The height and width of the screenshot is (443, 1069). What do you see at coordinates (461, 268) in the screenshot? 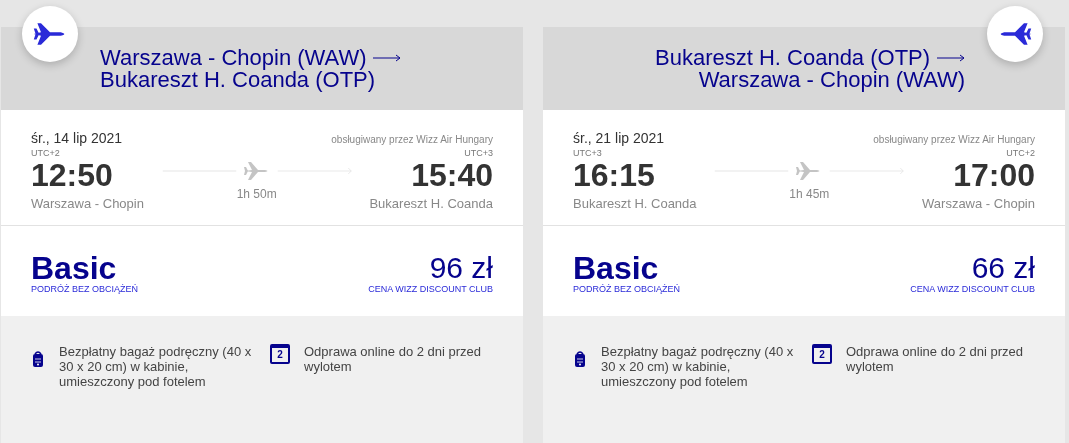
I see `price: 96 zł` at bounding box center [461, 268].